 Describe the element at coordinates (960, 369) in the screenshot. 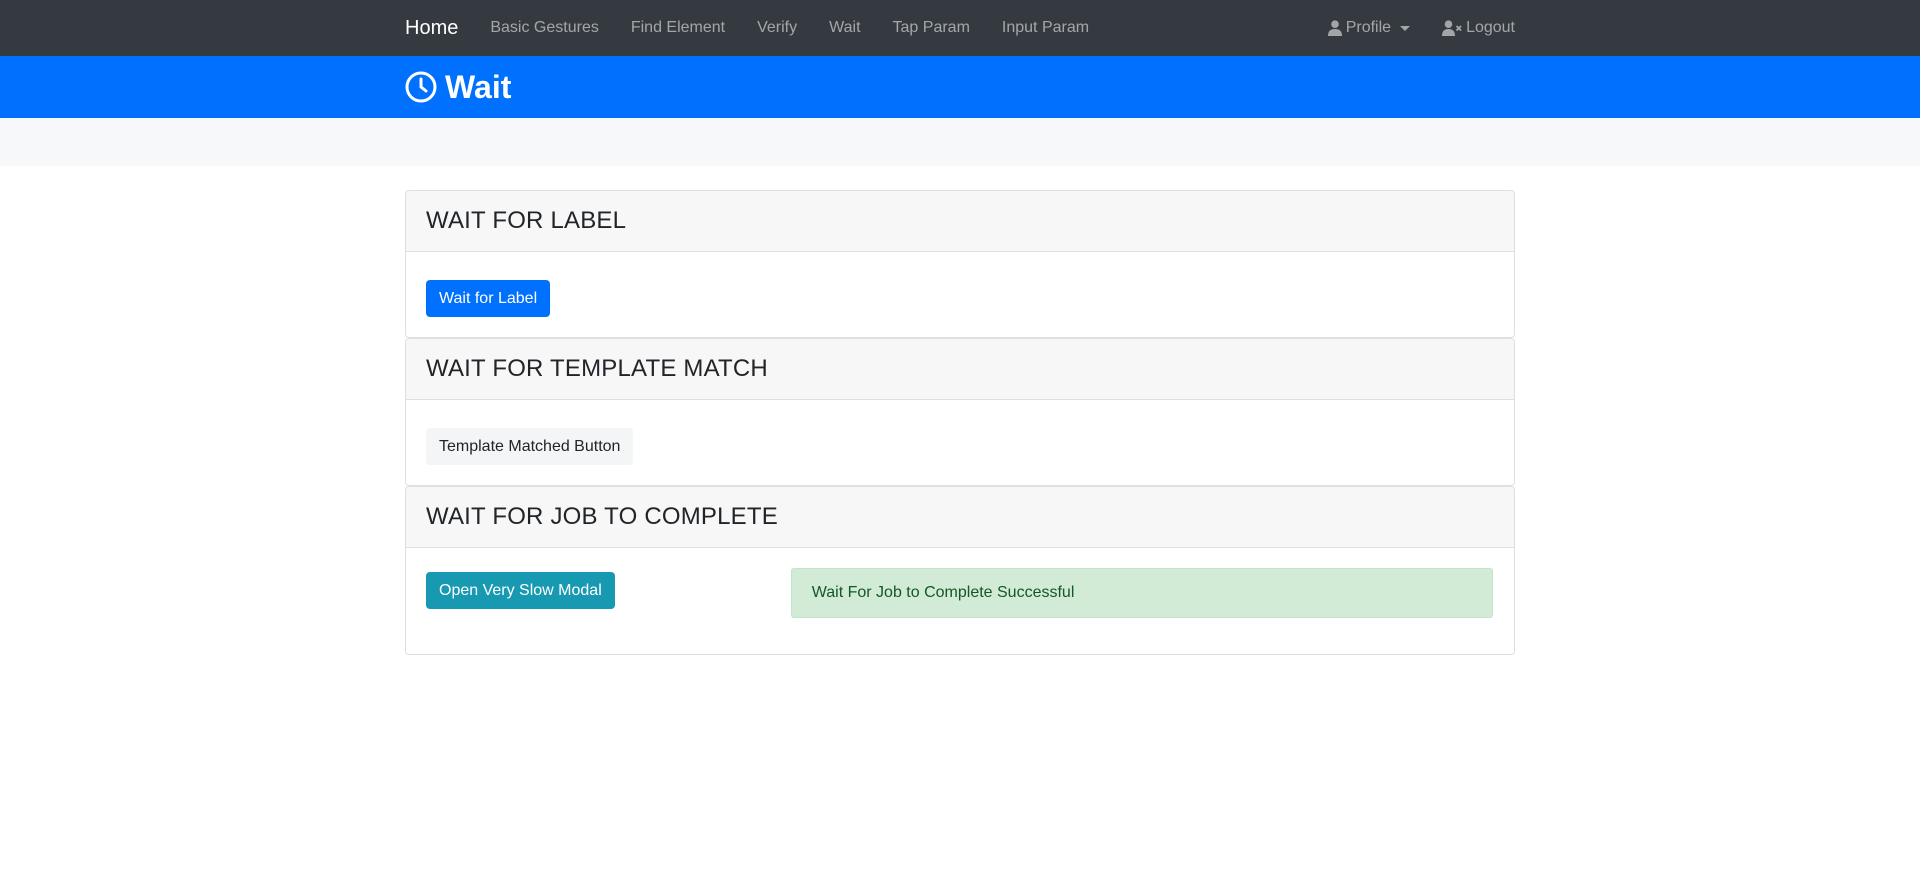

I see `wait-for-template-match-header: WAIT FOR TEMPLATE MATCH` at that location.